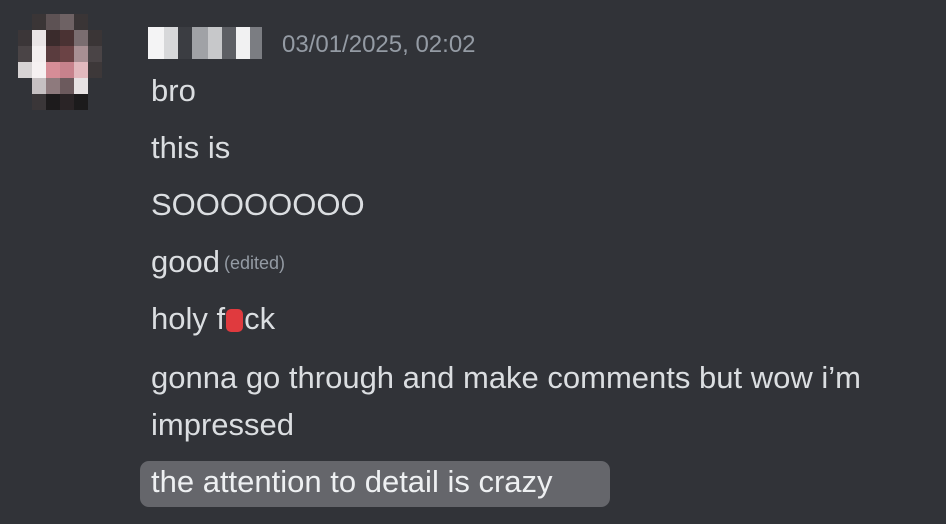  Describe the element at coordinates (188, 318) in the screenshot. I see `message-text: holy f` at that location.